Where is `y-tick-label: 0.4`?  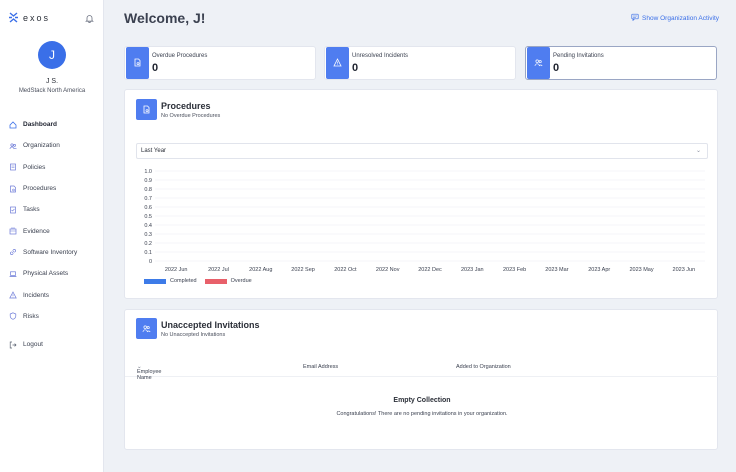 y-tick-label: 0.4 is located at coordinates (148, 226).